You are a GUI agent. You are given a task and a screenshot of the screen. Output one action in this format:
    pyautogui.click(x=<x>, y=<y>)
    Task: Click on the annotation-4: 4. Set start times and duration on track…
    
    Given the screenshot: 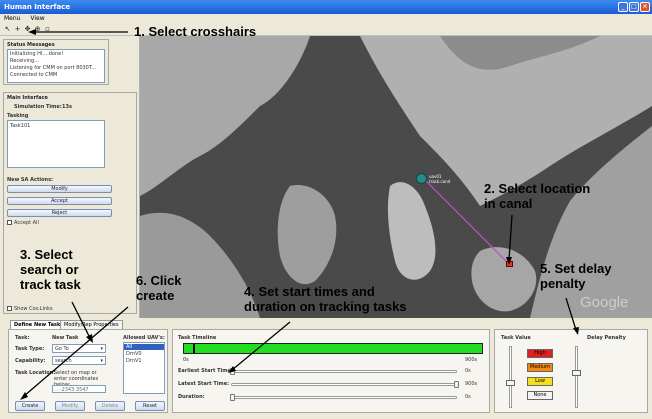 What is the action you would take?
    pyautogui.click(x=325, y=299)
    